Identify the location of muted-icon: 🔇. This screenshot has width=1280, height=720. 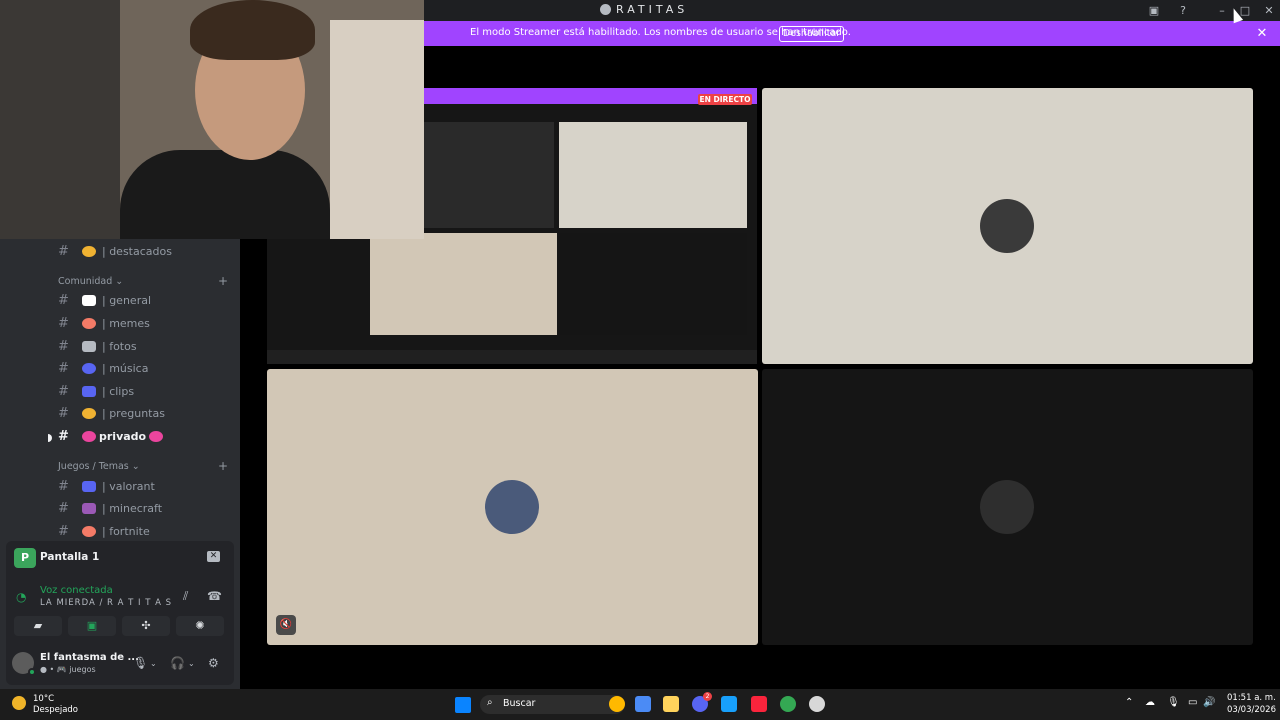
(286, 625).